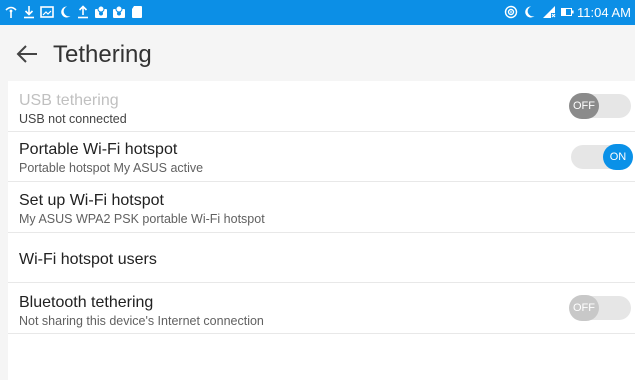 This screenshot has height=380, width=635. Describe the element at coordinates (91, 200) in the screenshot. I see `setting-title: Set up Wi-Fi hotspot` at that location.